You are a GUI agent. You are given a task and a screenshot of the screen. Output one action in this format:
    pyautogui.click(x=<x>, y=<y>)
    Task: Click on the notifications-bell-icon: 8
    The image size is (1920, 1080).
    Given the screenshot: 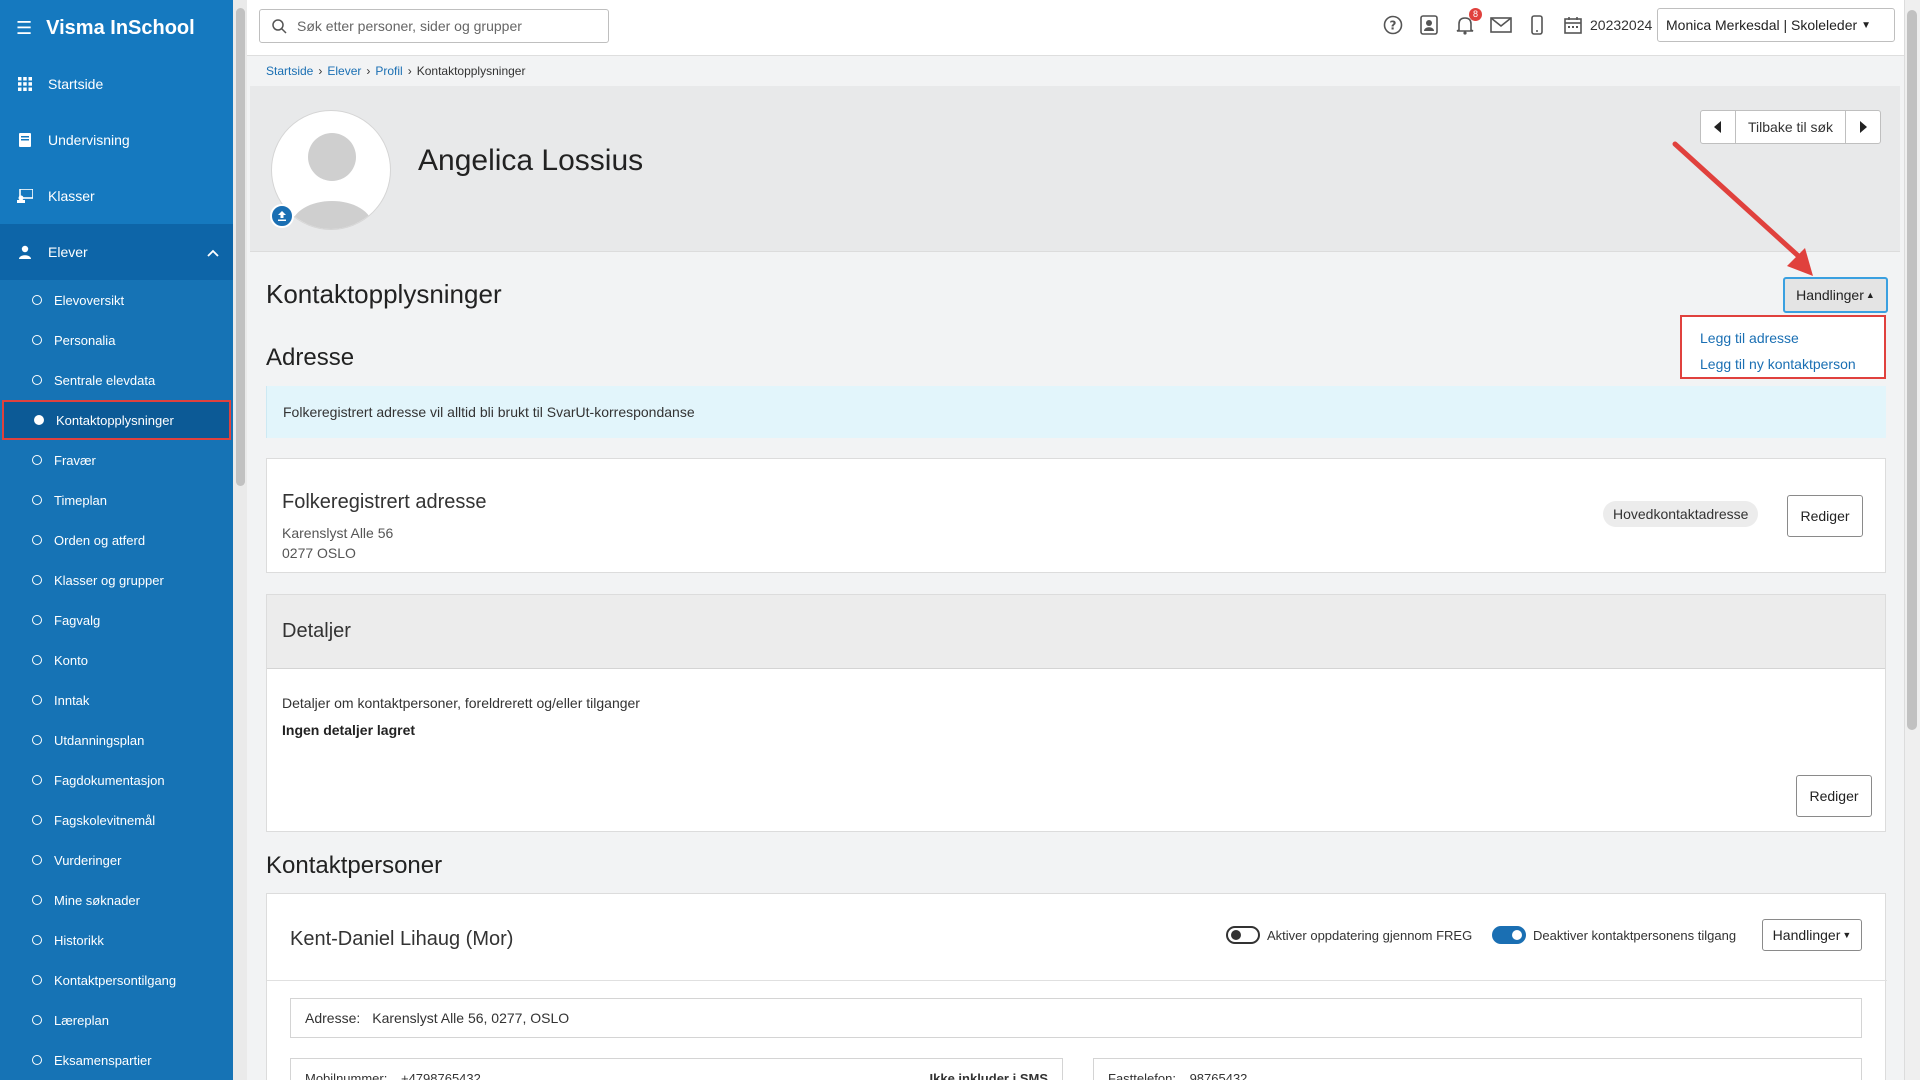 What is the action you would take?
    pyautogui.click(x=1468, y=22)
    